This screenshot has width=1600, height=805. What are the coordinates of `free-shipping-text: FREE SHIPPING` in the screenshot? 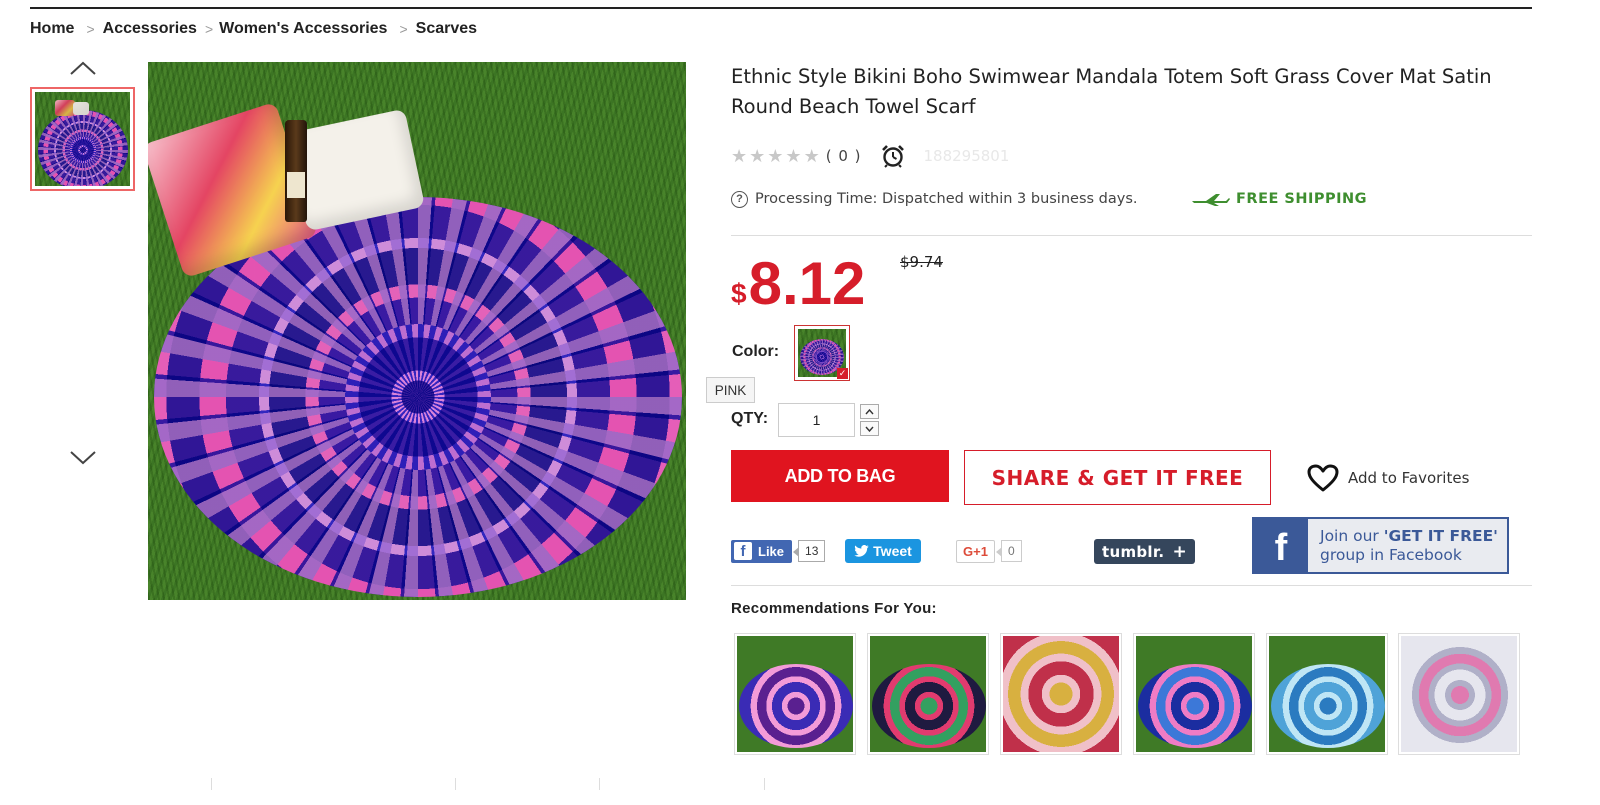 It's located at (1302, 199).